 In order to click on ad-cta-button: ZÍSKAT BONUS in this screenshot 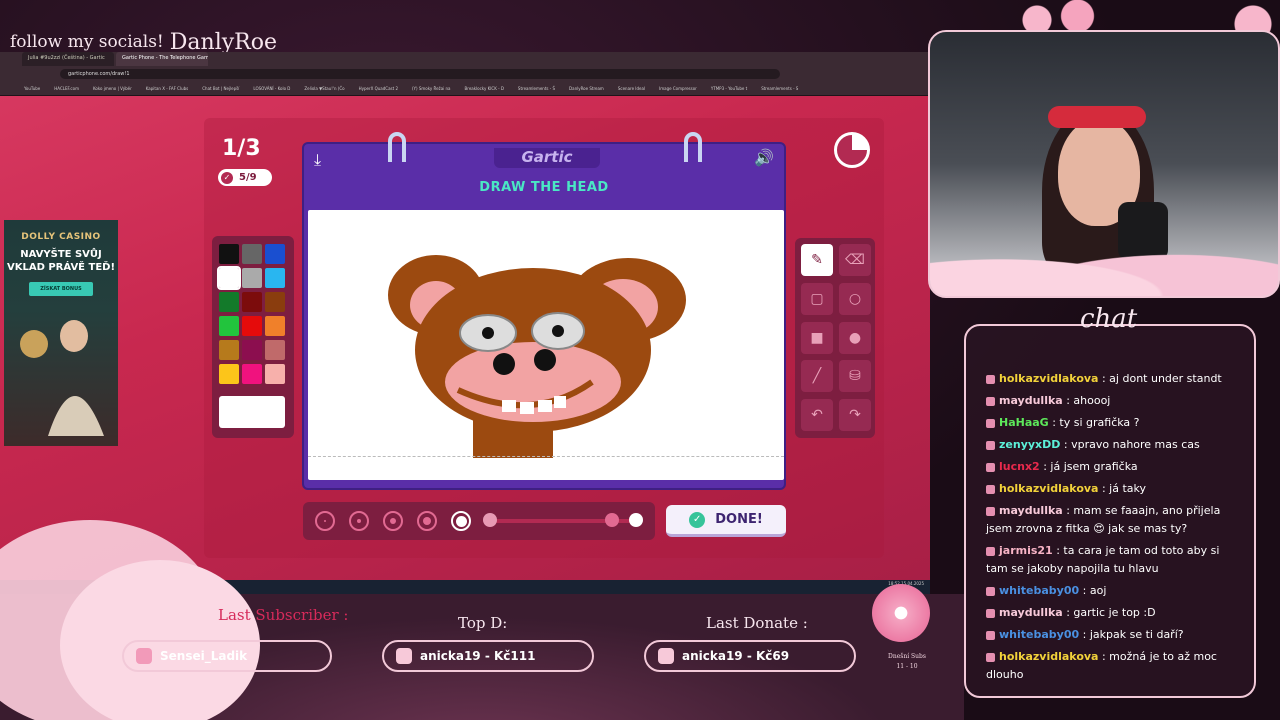, I will do `click(61, 289)`.